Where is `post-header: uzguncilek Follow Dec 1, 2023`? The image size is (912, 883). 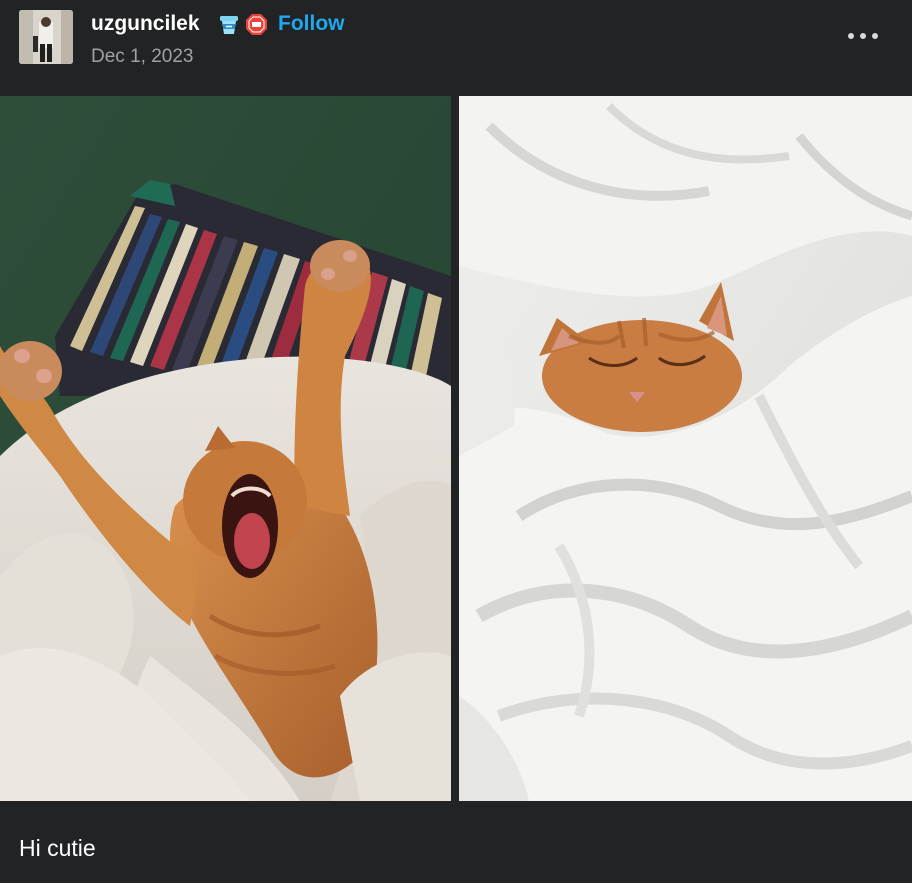 post-header: uzguncilek Follow Dec 1, 2023 is located at coordinates (456, 48).